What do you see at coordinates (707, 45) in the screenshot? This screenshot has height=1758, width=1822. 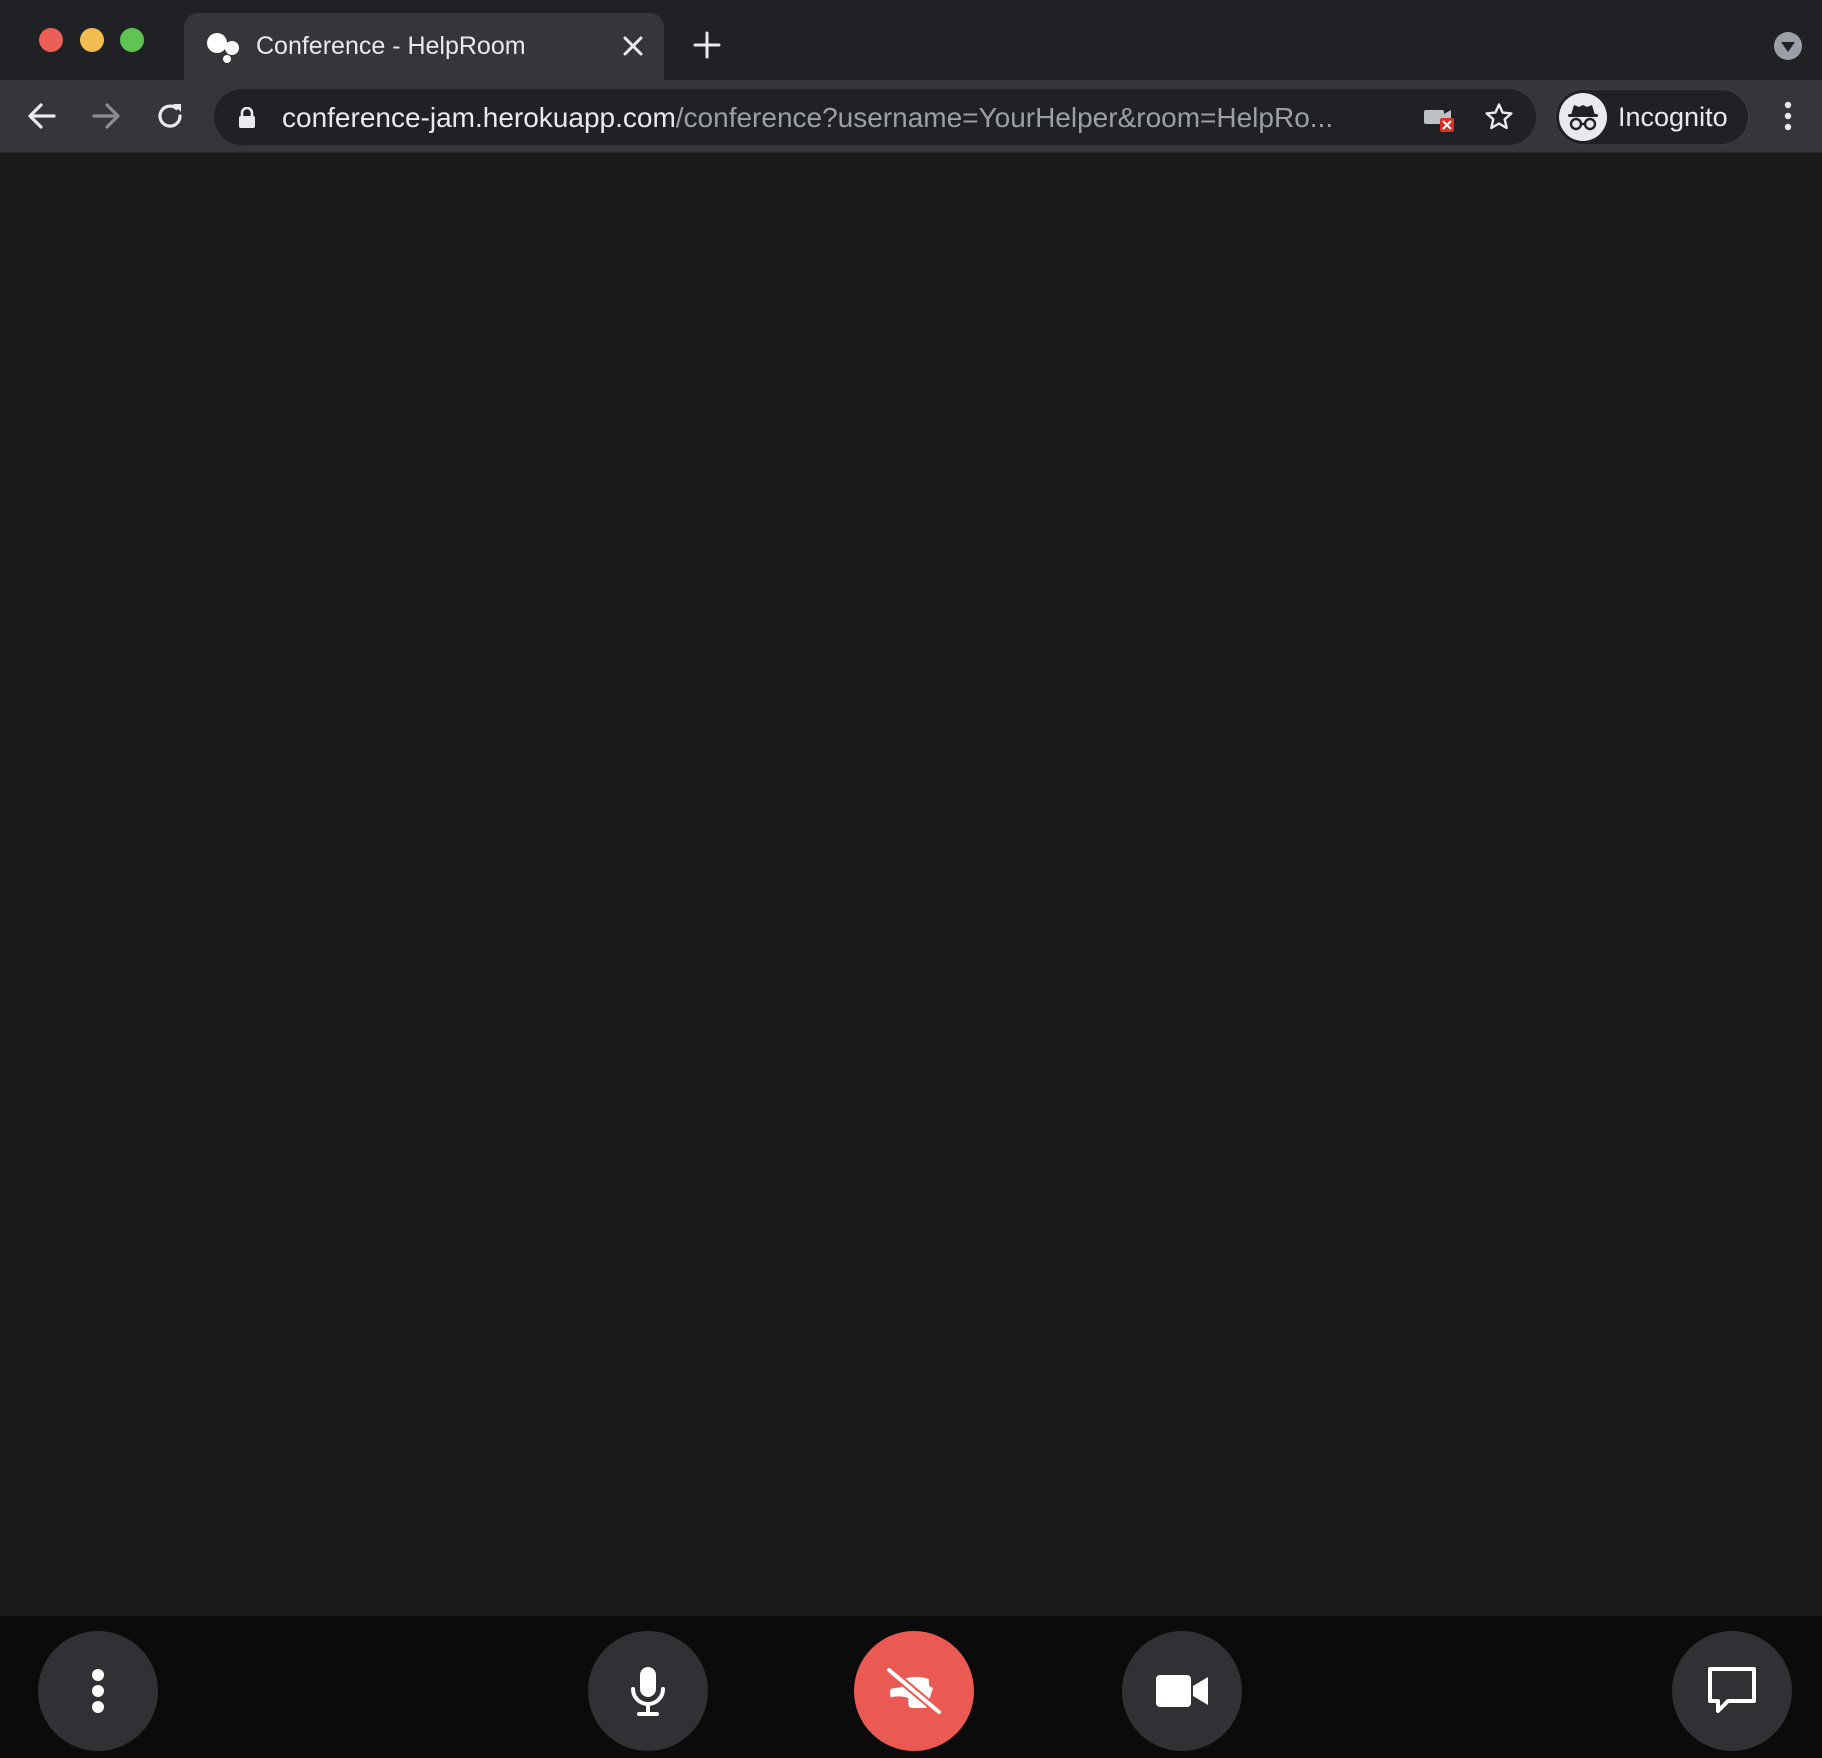 I see `new-tab-icon` at bounding box center [707, 45].